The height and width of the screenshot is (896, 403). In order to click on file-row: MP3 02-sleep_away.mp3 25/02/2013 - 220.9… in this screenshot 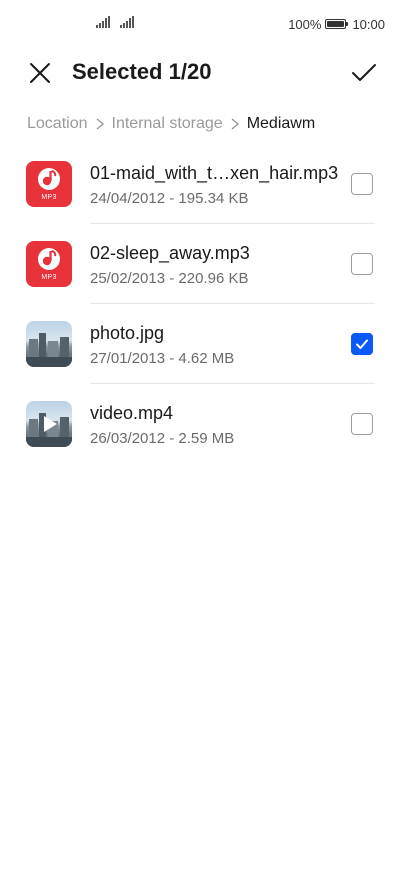, I will do `click(201, 264)`.